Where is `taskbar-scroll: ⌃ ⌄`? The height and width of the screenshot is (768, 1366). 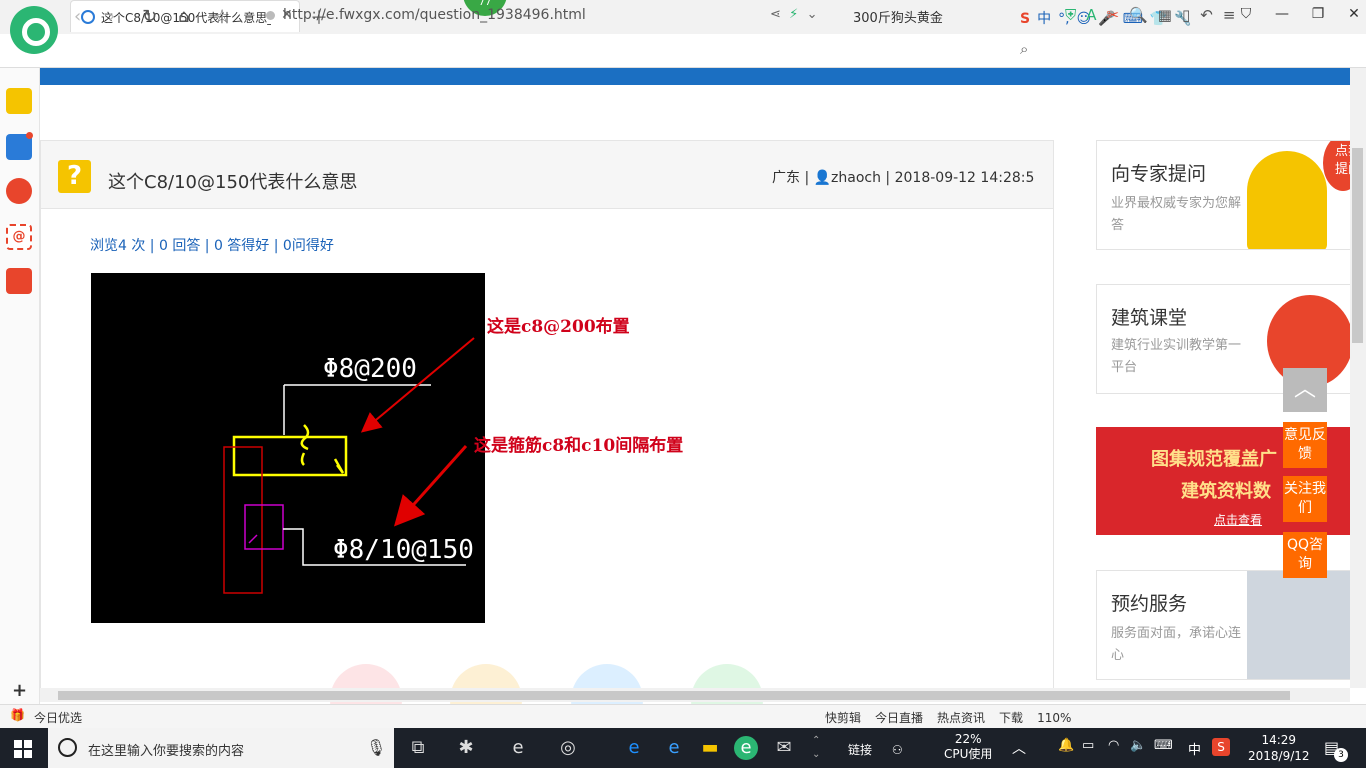 taskbar-scroll: ⌃ ⌄ is located at coordinates (816, 748).